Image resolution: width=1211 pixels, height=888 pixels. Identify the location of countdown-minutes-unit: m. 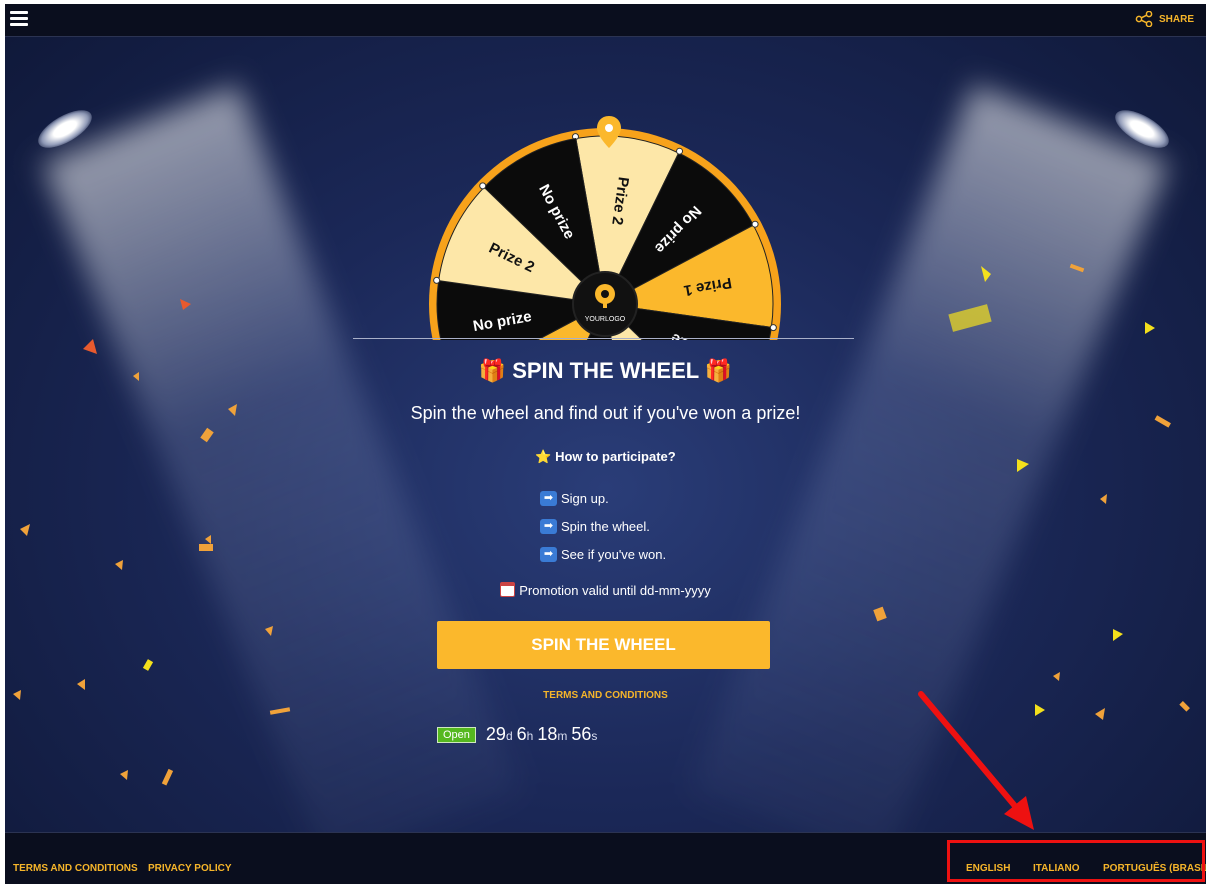
(562, 736).